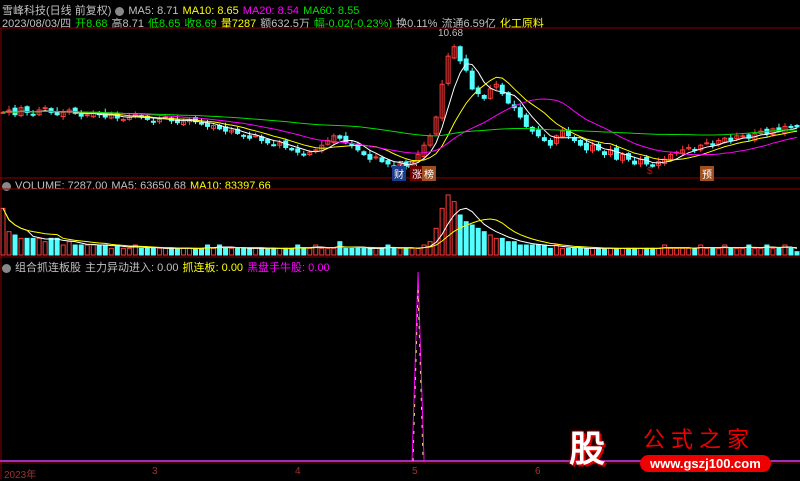 The image size is (800, 481). I want to click on badge-dollar: $, so click(650, 171).